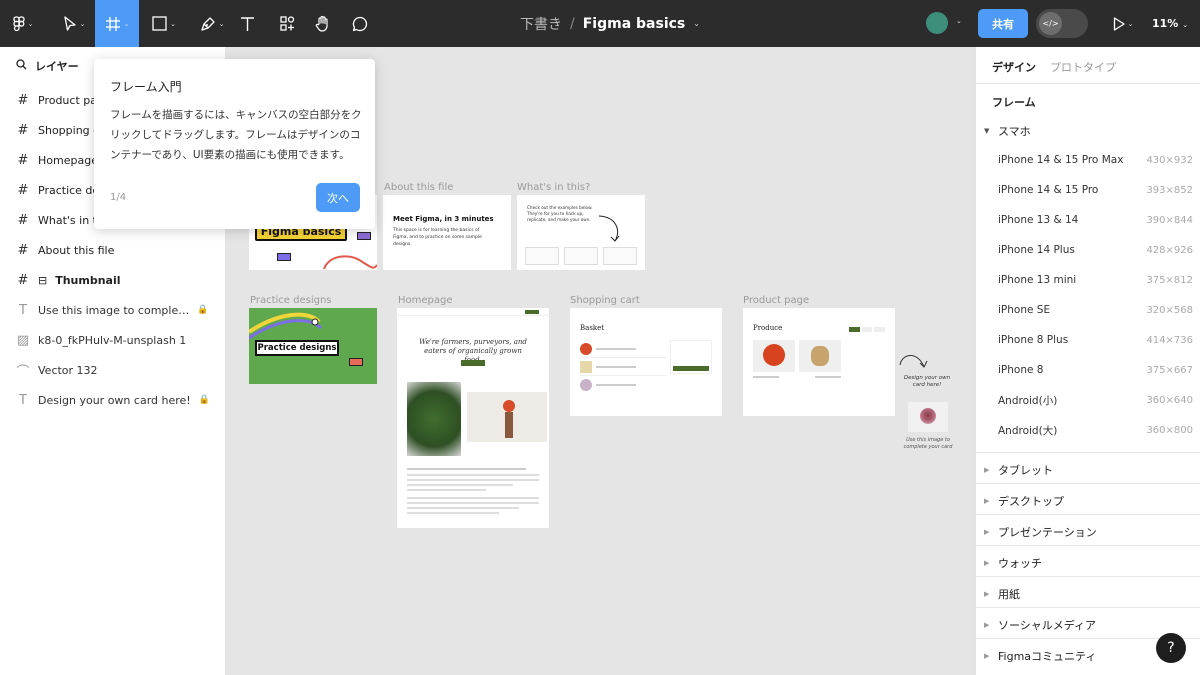 This screenshot has width=1200, height=675. Describe the element at coordinates (1061, 160) in the screenshot. I see `device-name: iPhone 14 & 15 Pro Max` at that location.